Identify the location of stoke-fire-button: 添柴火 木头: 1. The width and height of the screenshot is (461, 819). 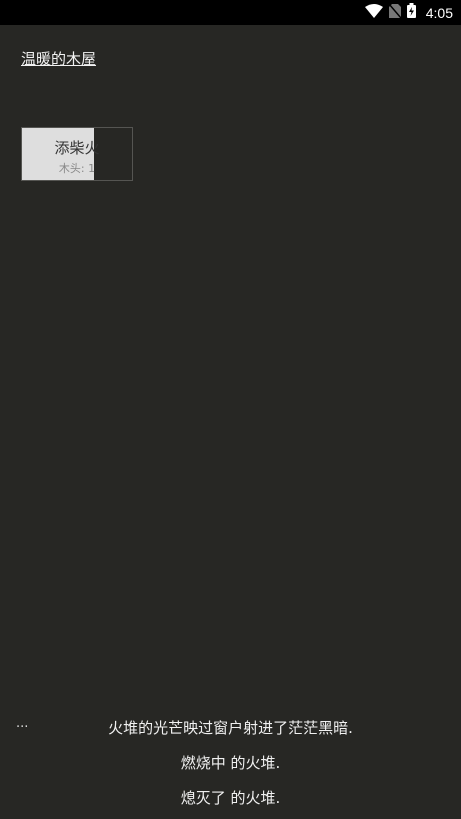
(77, 154).